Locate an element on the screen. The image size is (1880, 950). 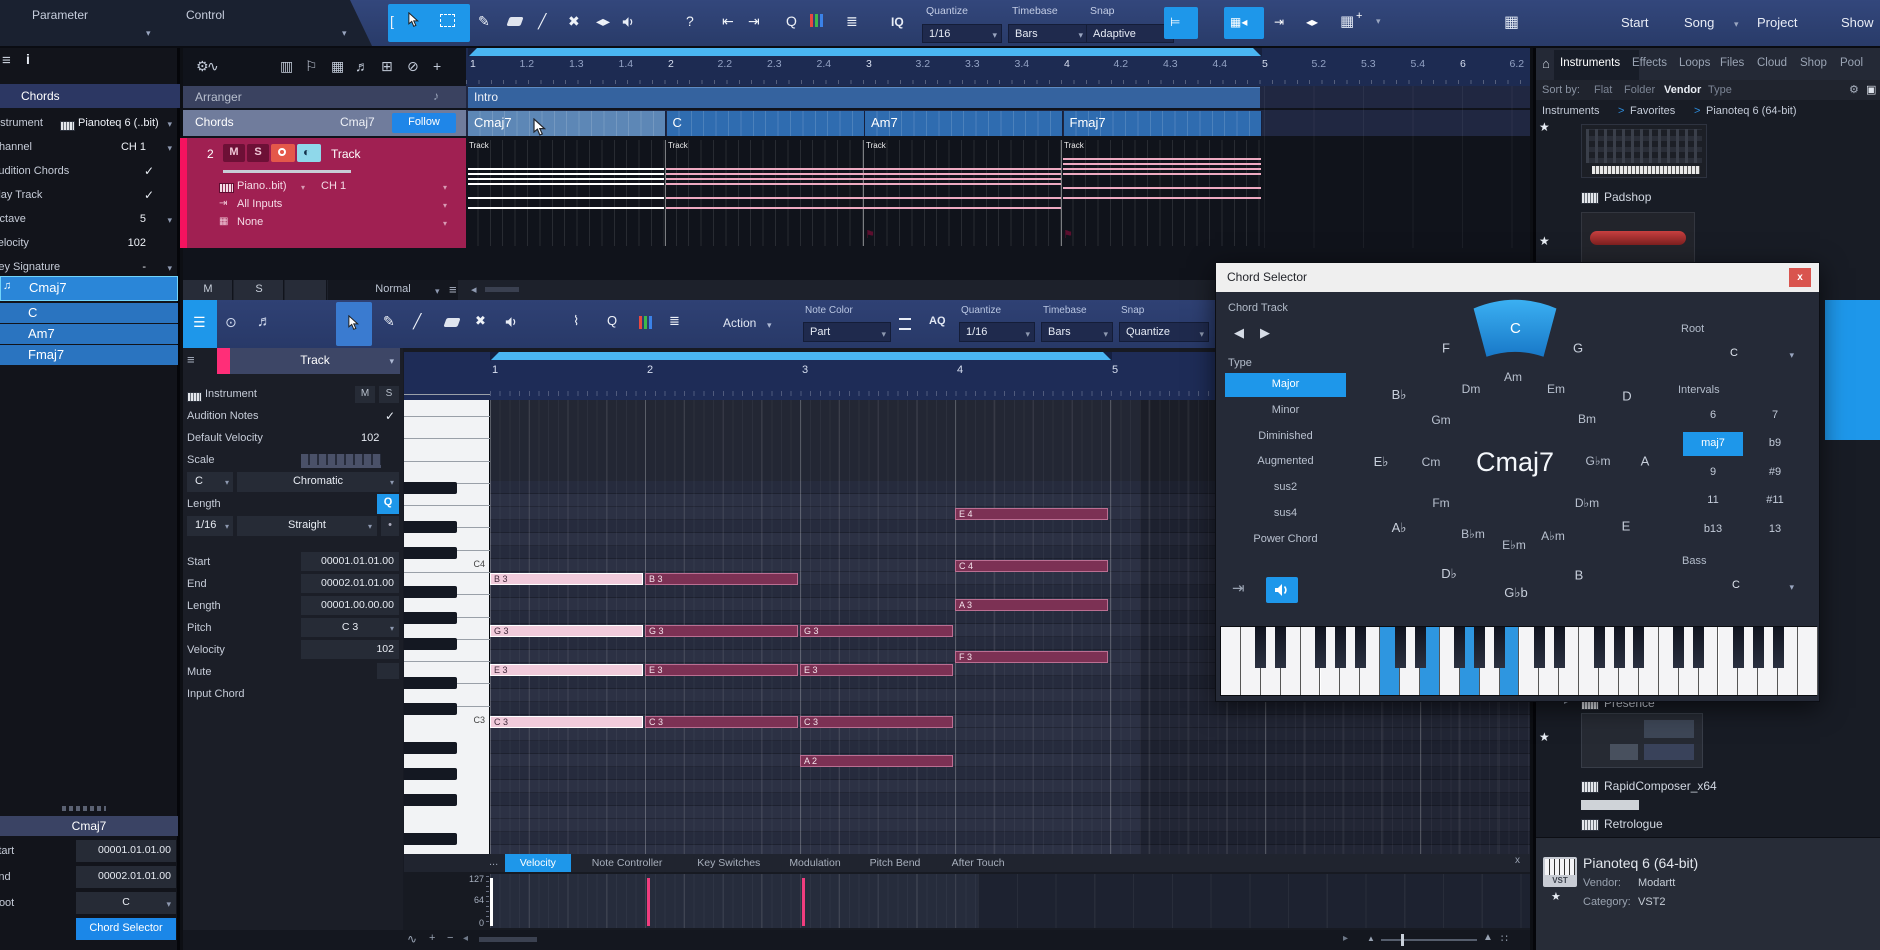
circle-chord-major: F is located at coordinates (1446, 348).